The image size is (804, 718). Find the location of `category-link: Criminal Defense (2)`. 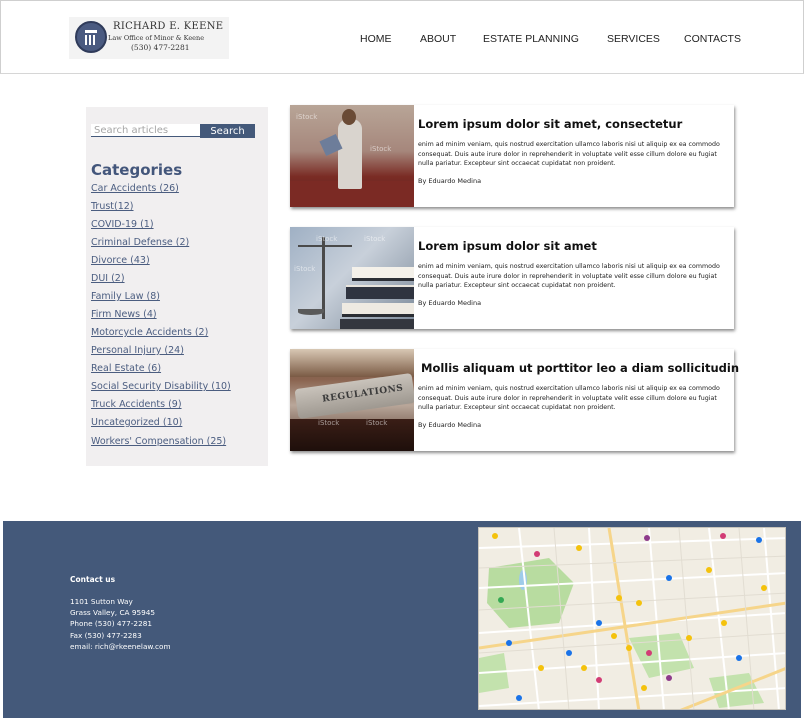

category-link: Criminal Defense (2) is located at coordinates (161, 246).